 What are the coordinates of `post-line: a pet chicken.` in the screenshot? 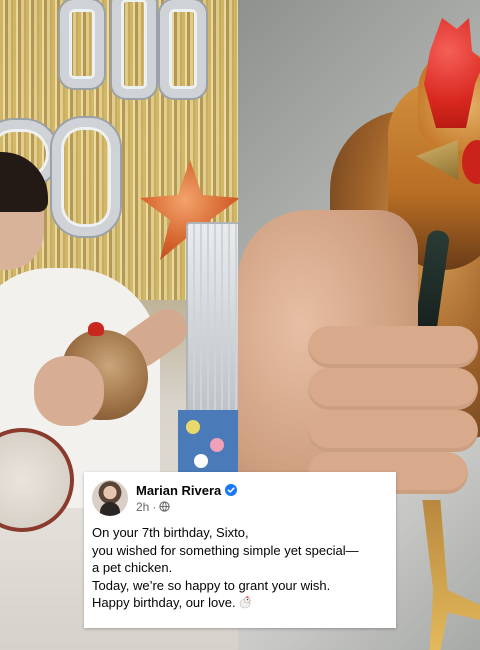 It's located at (132, 567).